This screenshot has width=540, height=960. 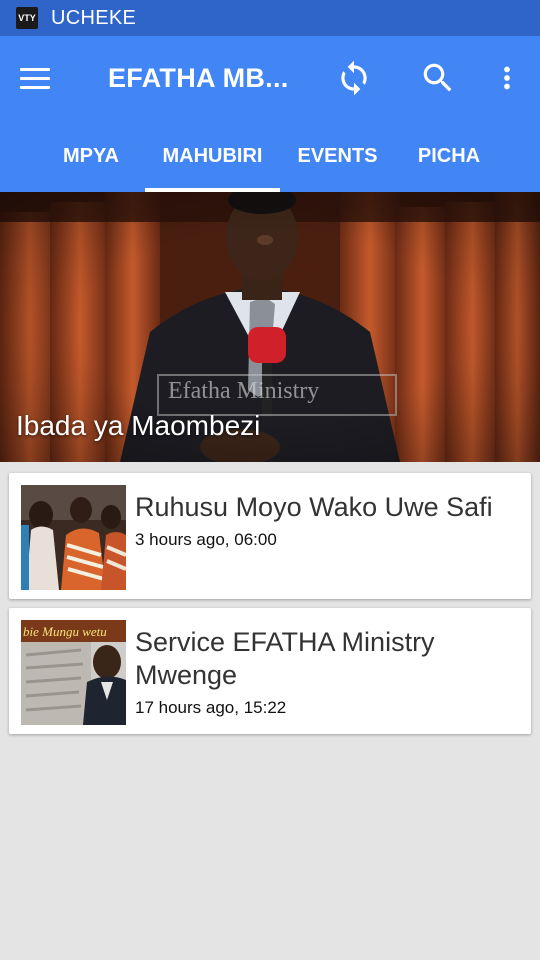 What do you see at coordinates (36, 78) in the screenshot?
I see `menu-icon` at bounding box center [36, 78].